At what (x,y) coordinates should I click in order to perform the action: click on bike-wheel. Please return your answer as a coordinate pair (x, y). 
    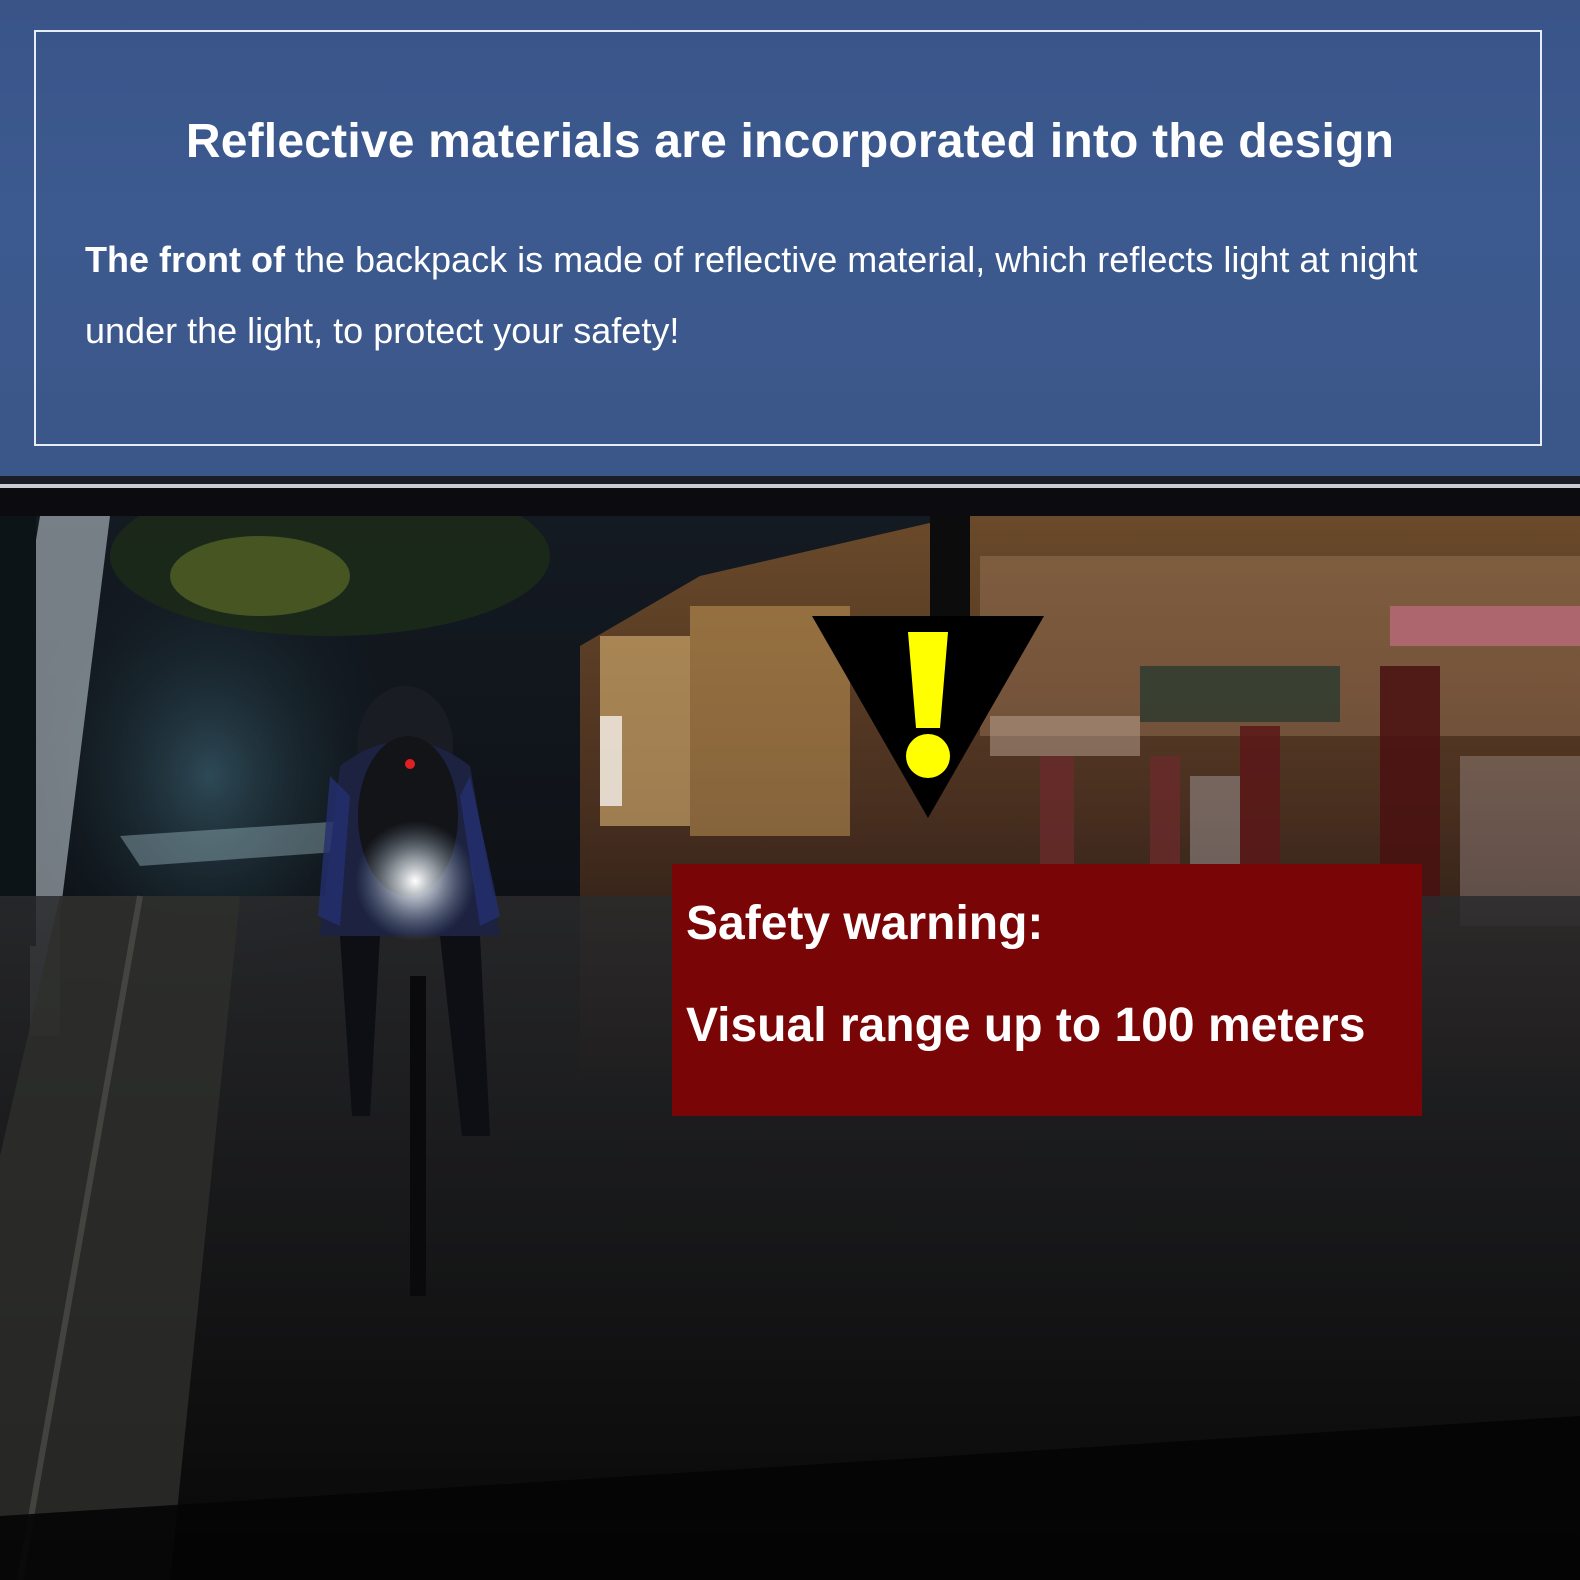
    Looking at the image, I should click on (418, 1136).